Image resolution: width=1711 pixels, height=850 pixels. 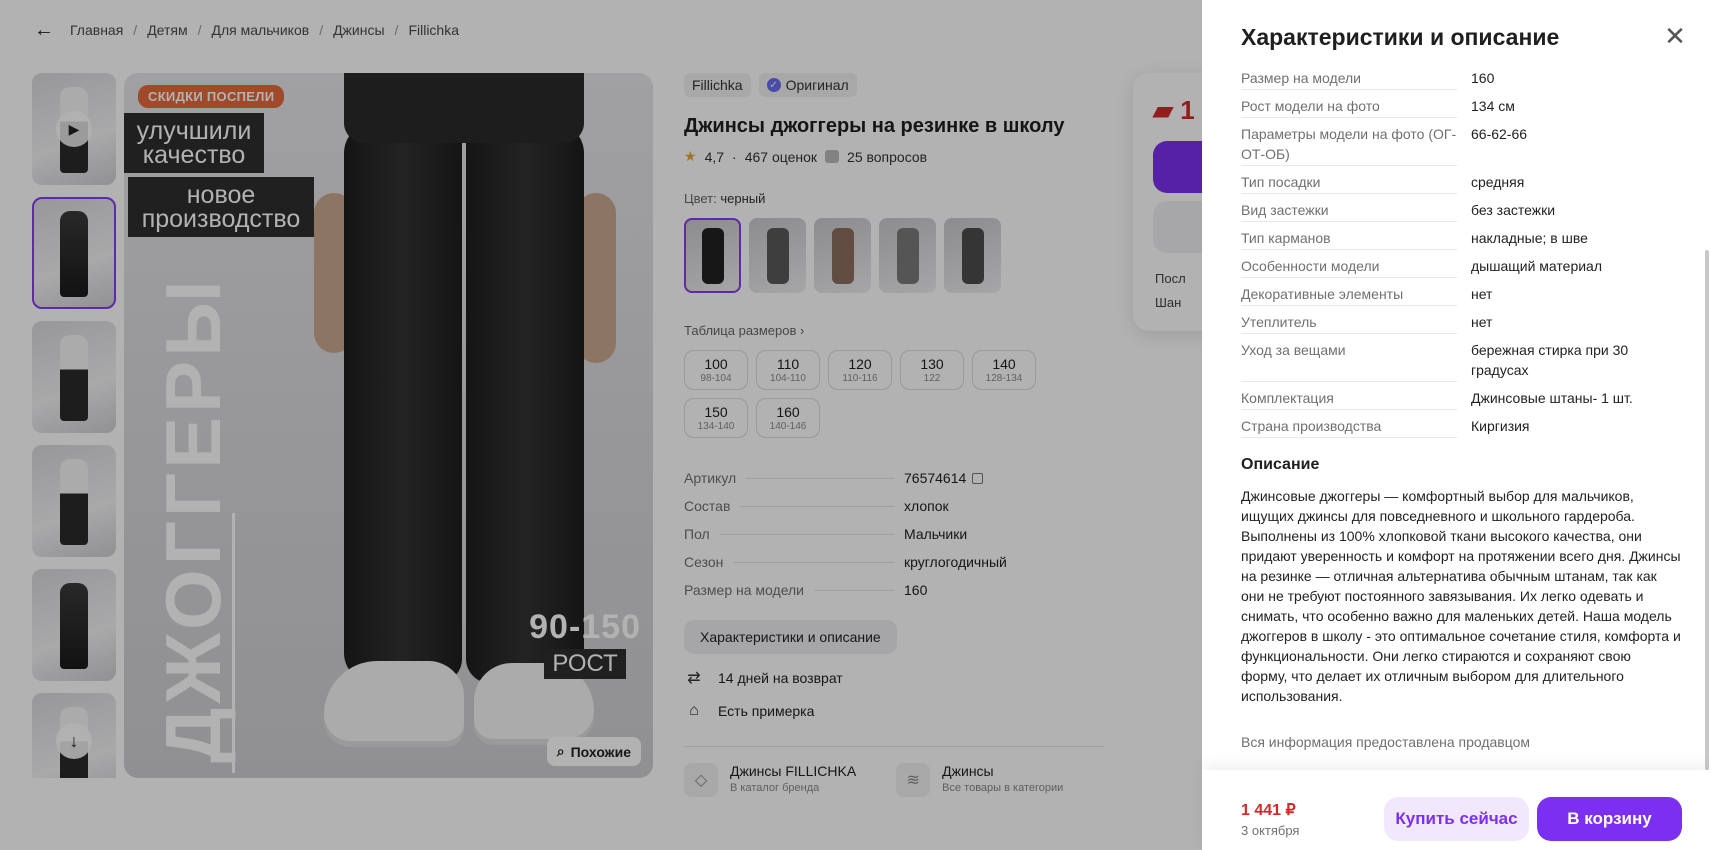 I want to click on characteristic-row: Размер на модели 160, so click(x=1461, y=78).